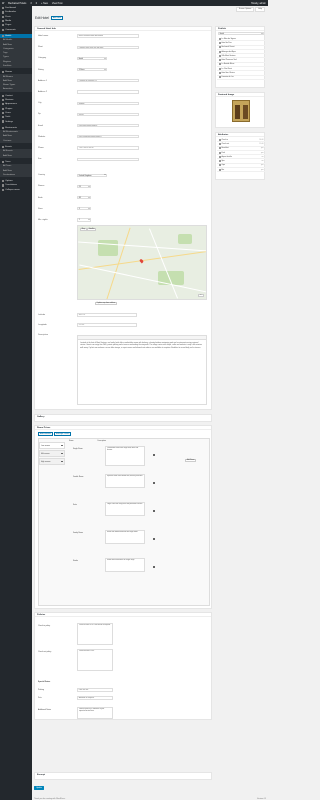 This screenshot has width=320, height=800. I want to click on checkout-textarea: Check-out until 11:00., so click(95, 660).